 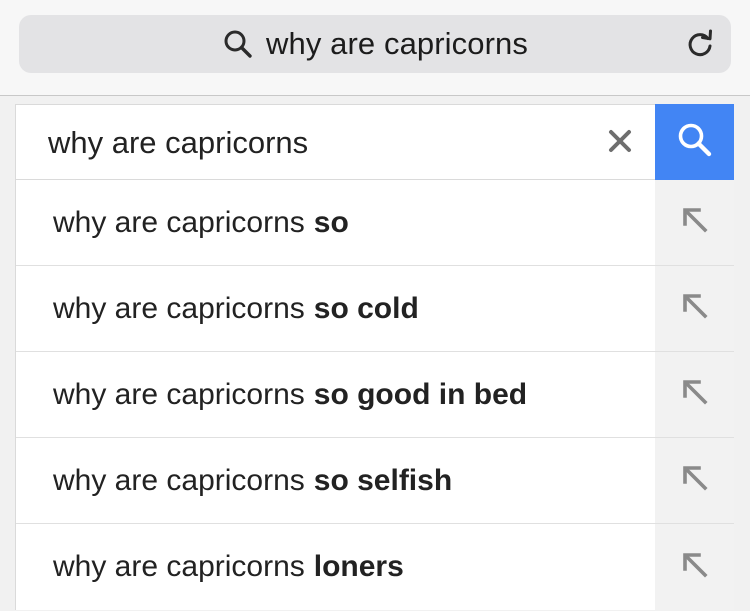 I want to click on suggestion-completion: so good in bed, so click(x=420, y=394).